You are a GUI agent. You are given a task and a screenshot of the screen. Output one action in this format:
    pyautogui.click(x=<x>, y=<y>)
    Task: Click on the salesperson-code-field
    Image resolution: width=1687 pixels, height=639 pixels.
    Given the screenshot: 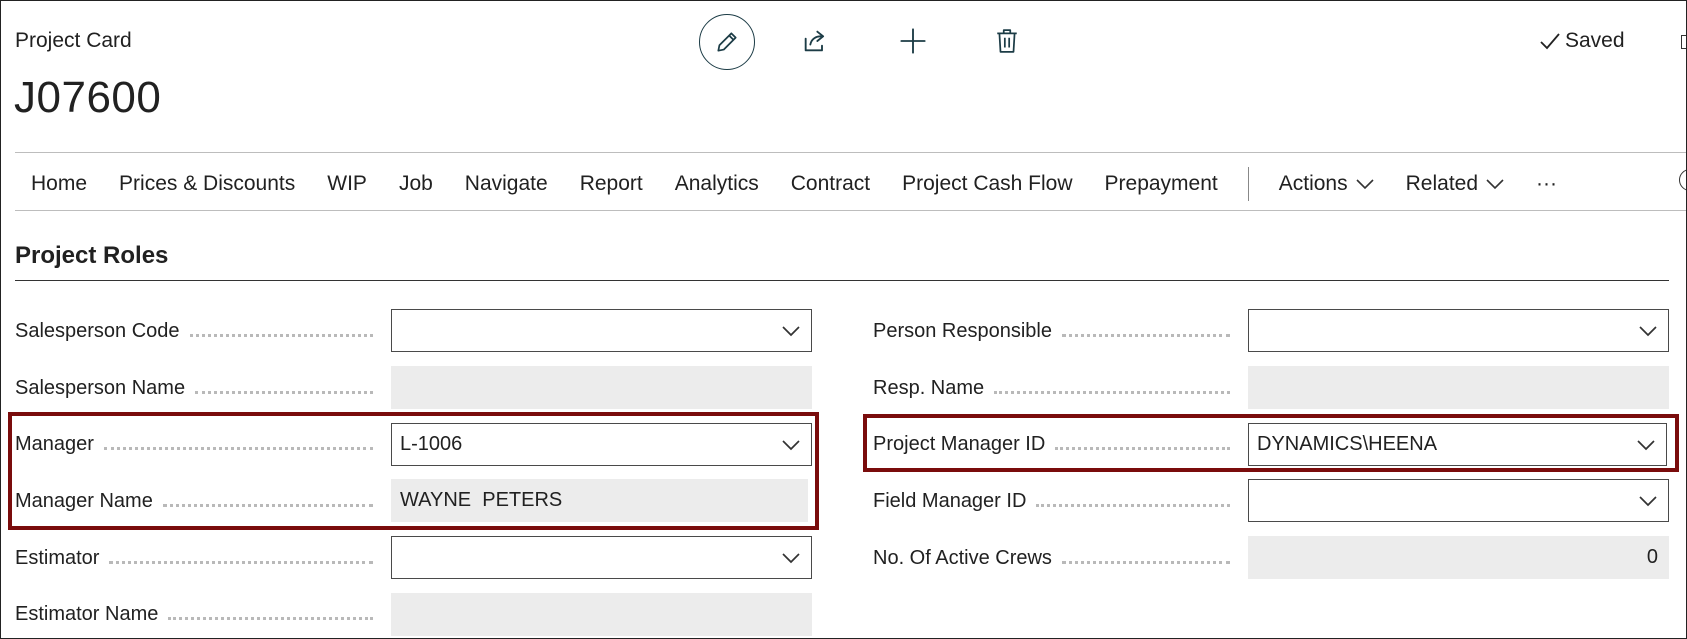 What is the action you would take?
    pyautogui.click(x=601, y=330)
    